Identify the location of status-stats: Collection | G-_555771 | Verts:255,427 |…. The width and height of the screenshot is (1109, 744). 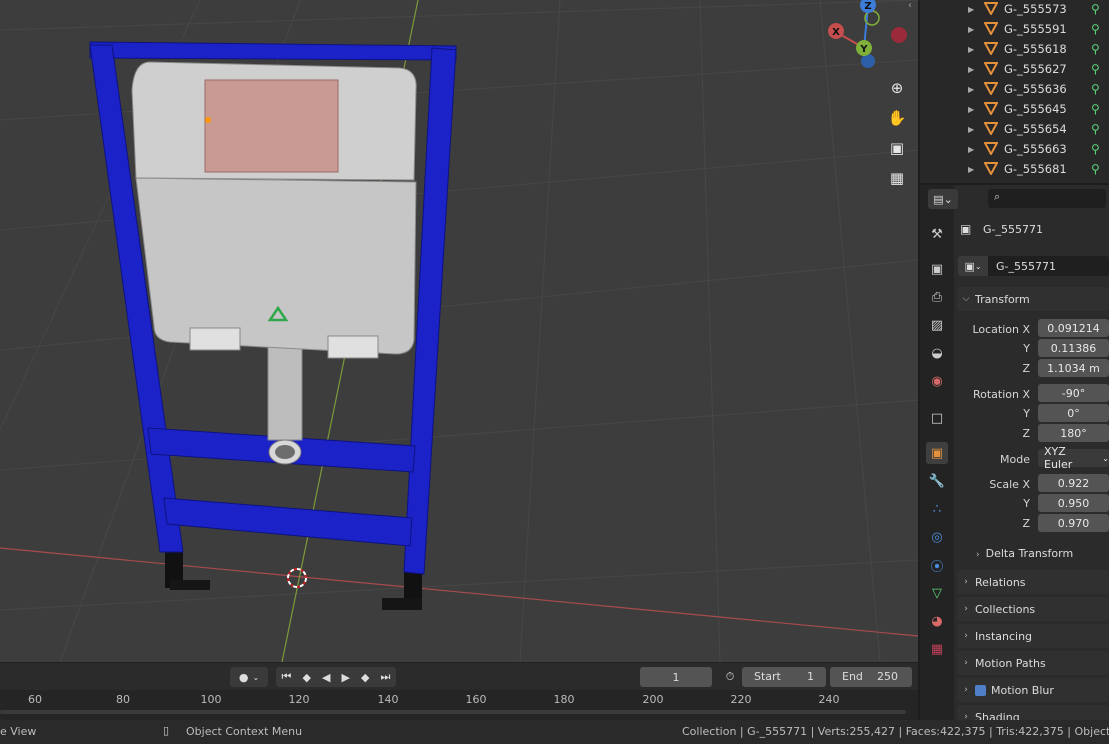
(895, 731).